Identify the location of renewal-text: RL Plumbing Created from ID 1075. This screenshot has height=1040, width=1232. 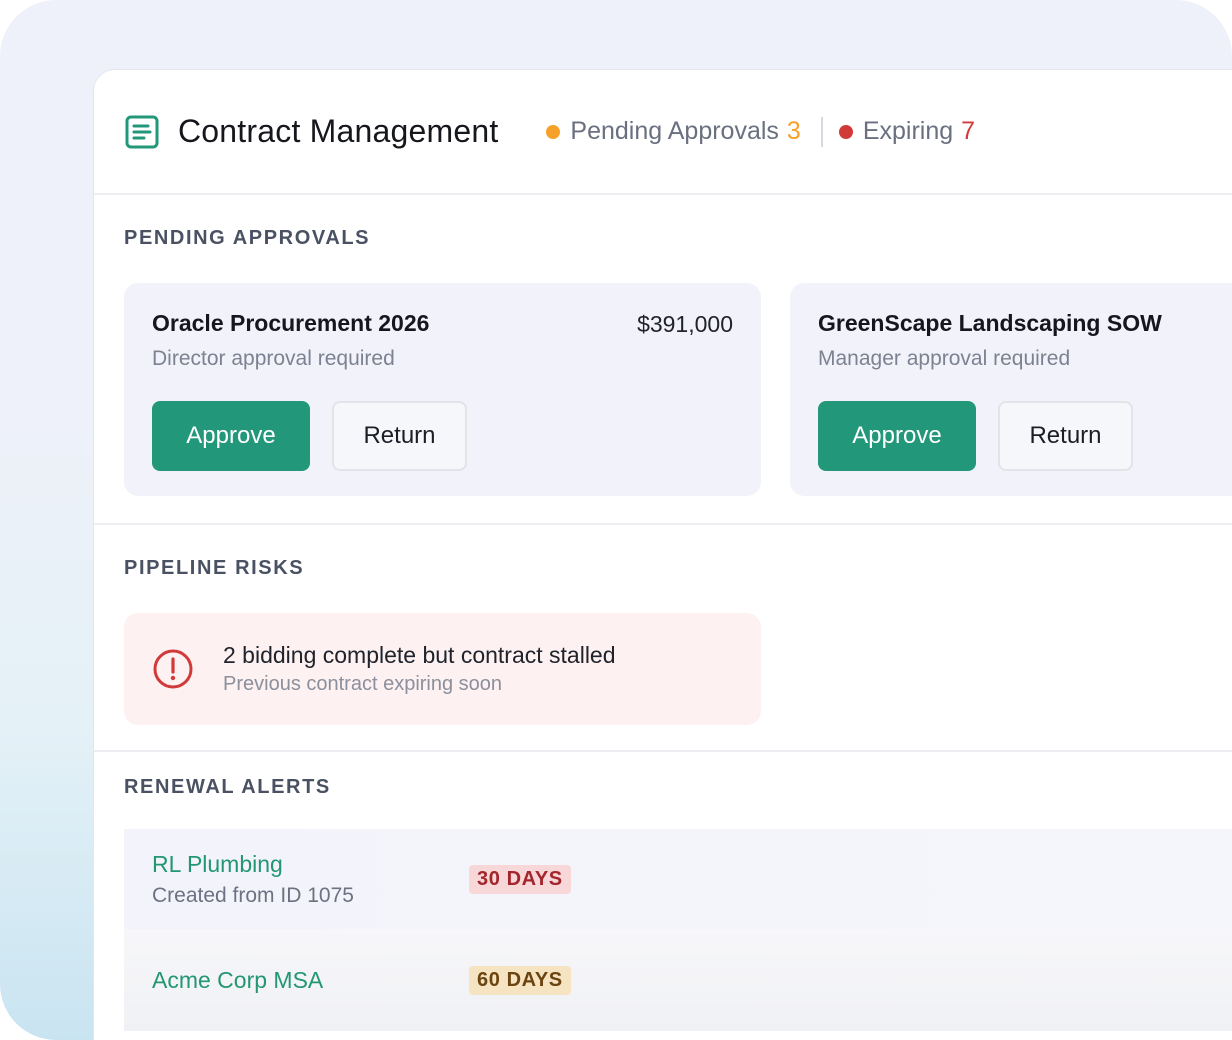
(310, 879).